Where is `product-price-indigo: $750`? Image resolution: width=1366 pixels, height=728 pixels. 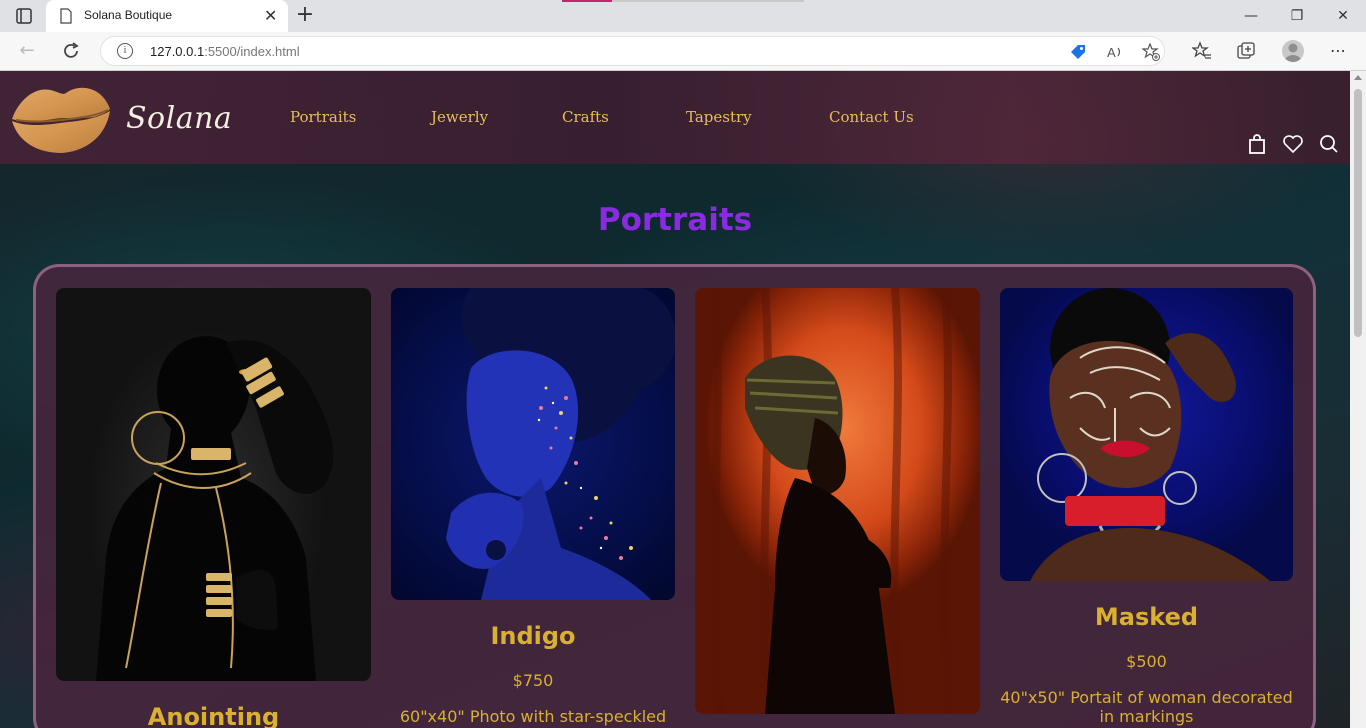 product-price-indigo: $750 is located at coordinates (533, 680).